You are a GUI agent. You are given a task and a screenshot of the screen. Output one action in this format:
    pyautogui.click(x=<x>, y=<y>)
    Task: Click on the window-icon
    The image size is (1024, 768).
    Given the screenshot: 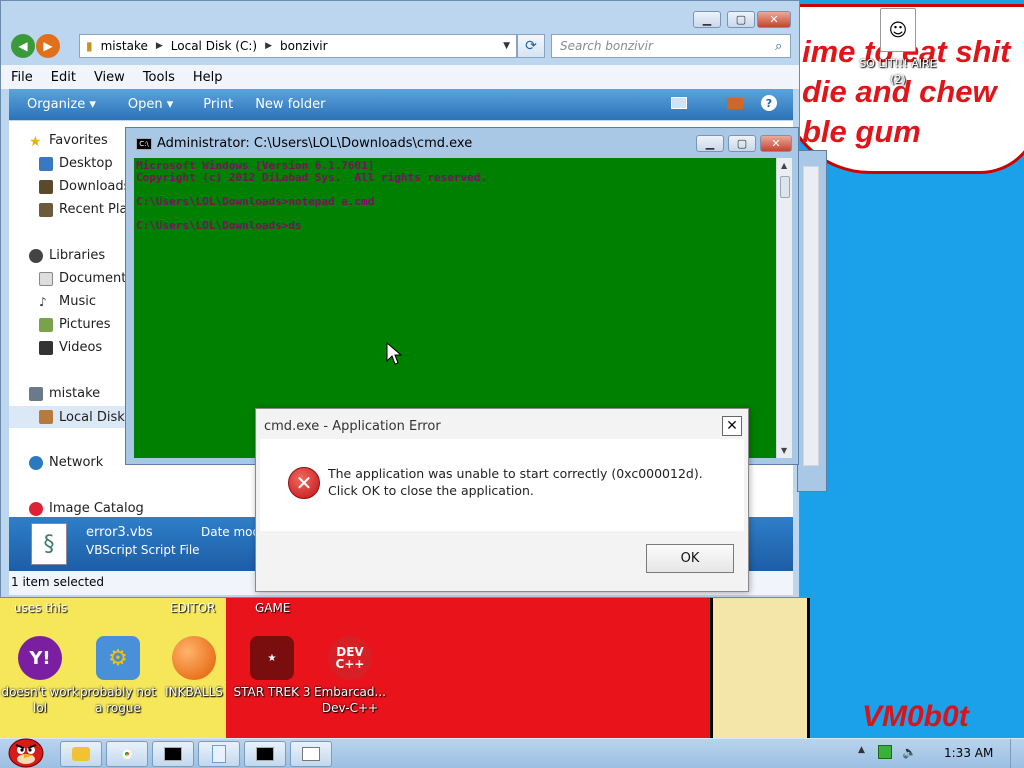 What is the action you would take?
    pyautogui.click(x=311, y=754)
    